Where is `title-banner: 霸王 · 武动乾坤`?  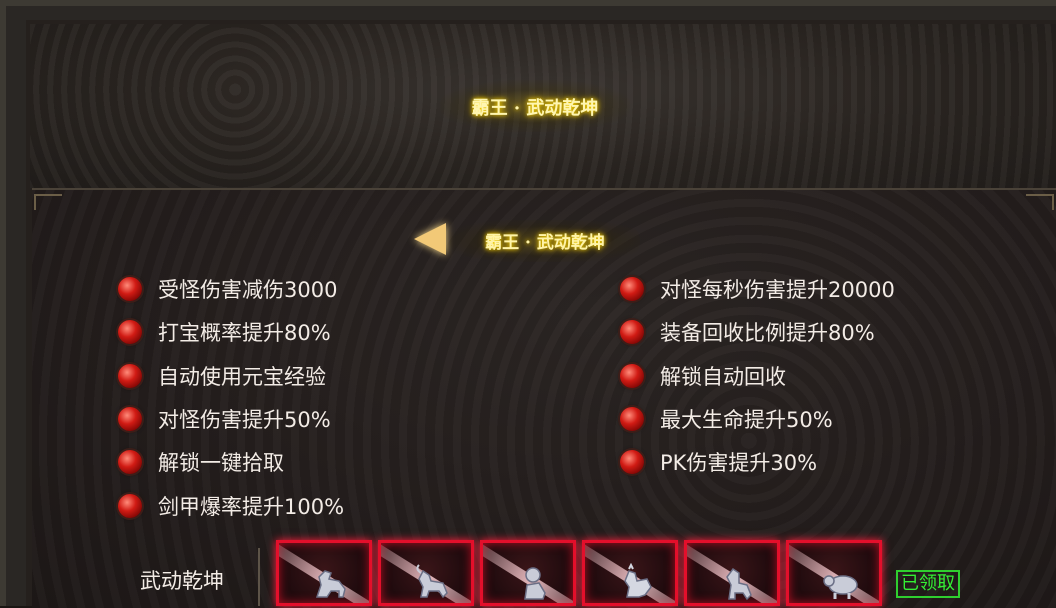 title-banner: 霸王 · 武动乾坤 is located at coordinates (535, 106).